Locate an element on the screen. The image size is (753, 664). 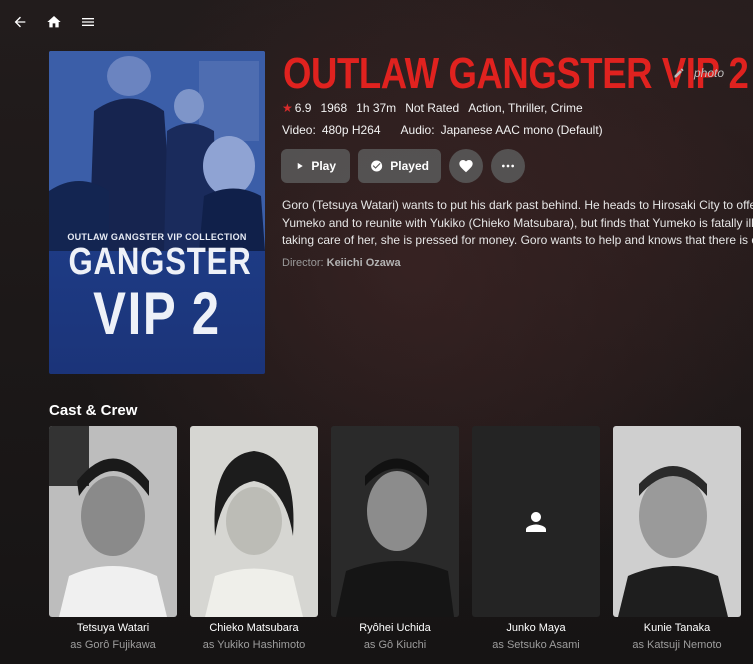
check-circle-icon is located at coordinates (377, 166).